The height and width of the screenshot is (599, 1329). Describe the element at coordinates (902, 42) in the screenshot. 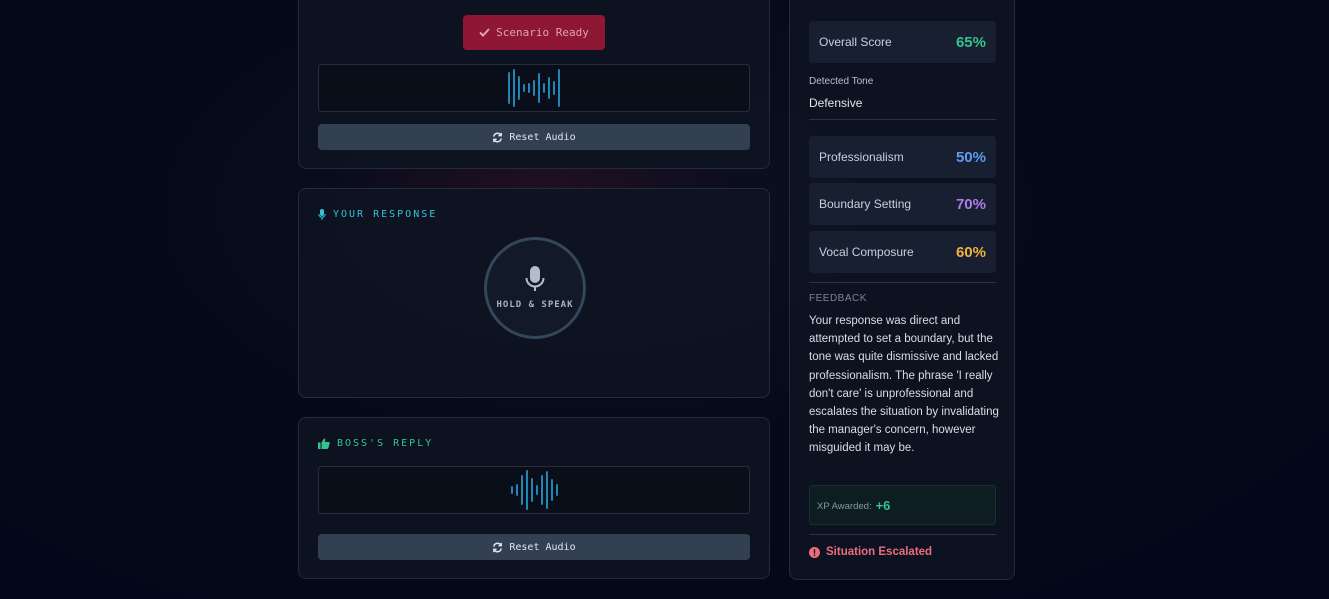

I see `overall-score-card: Overall Score 65%` at that location.